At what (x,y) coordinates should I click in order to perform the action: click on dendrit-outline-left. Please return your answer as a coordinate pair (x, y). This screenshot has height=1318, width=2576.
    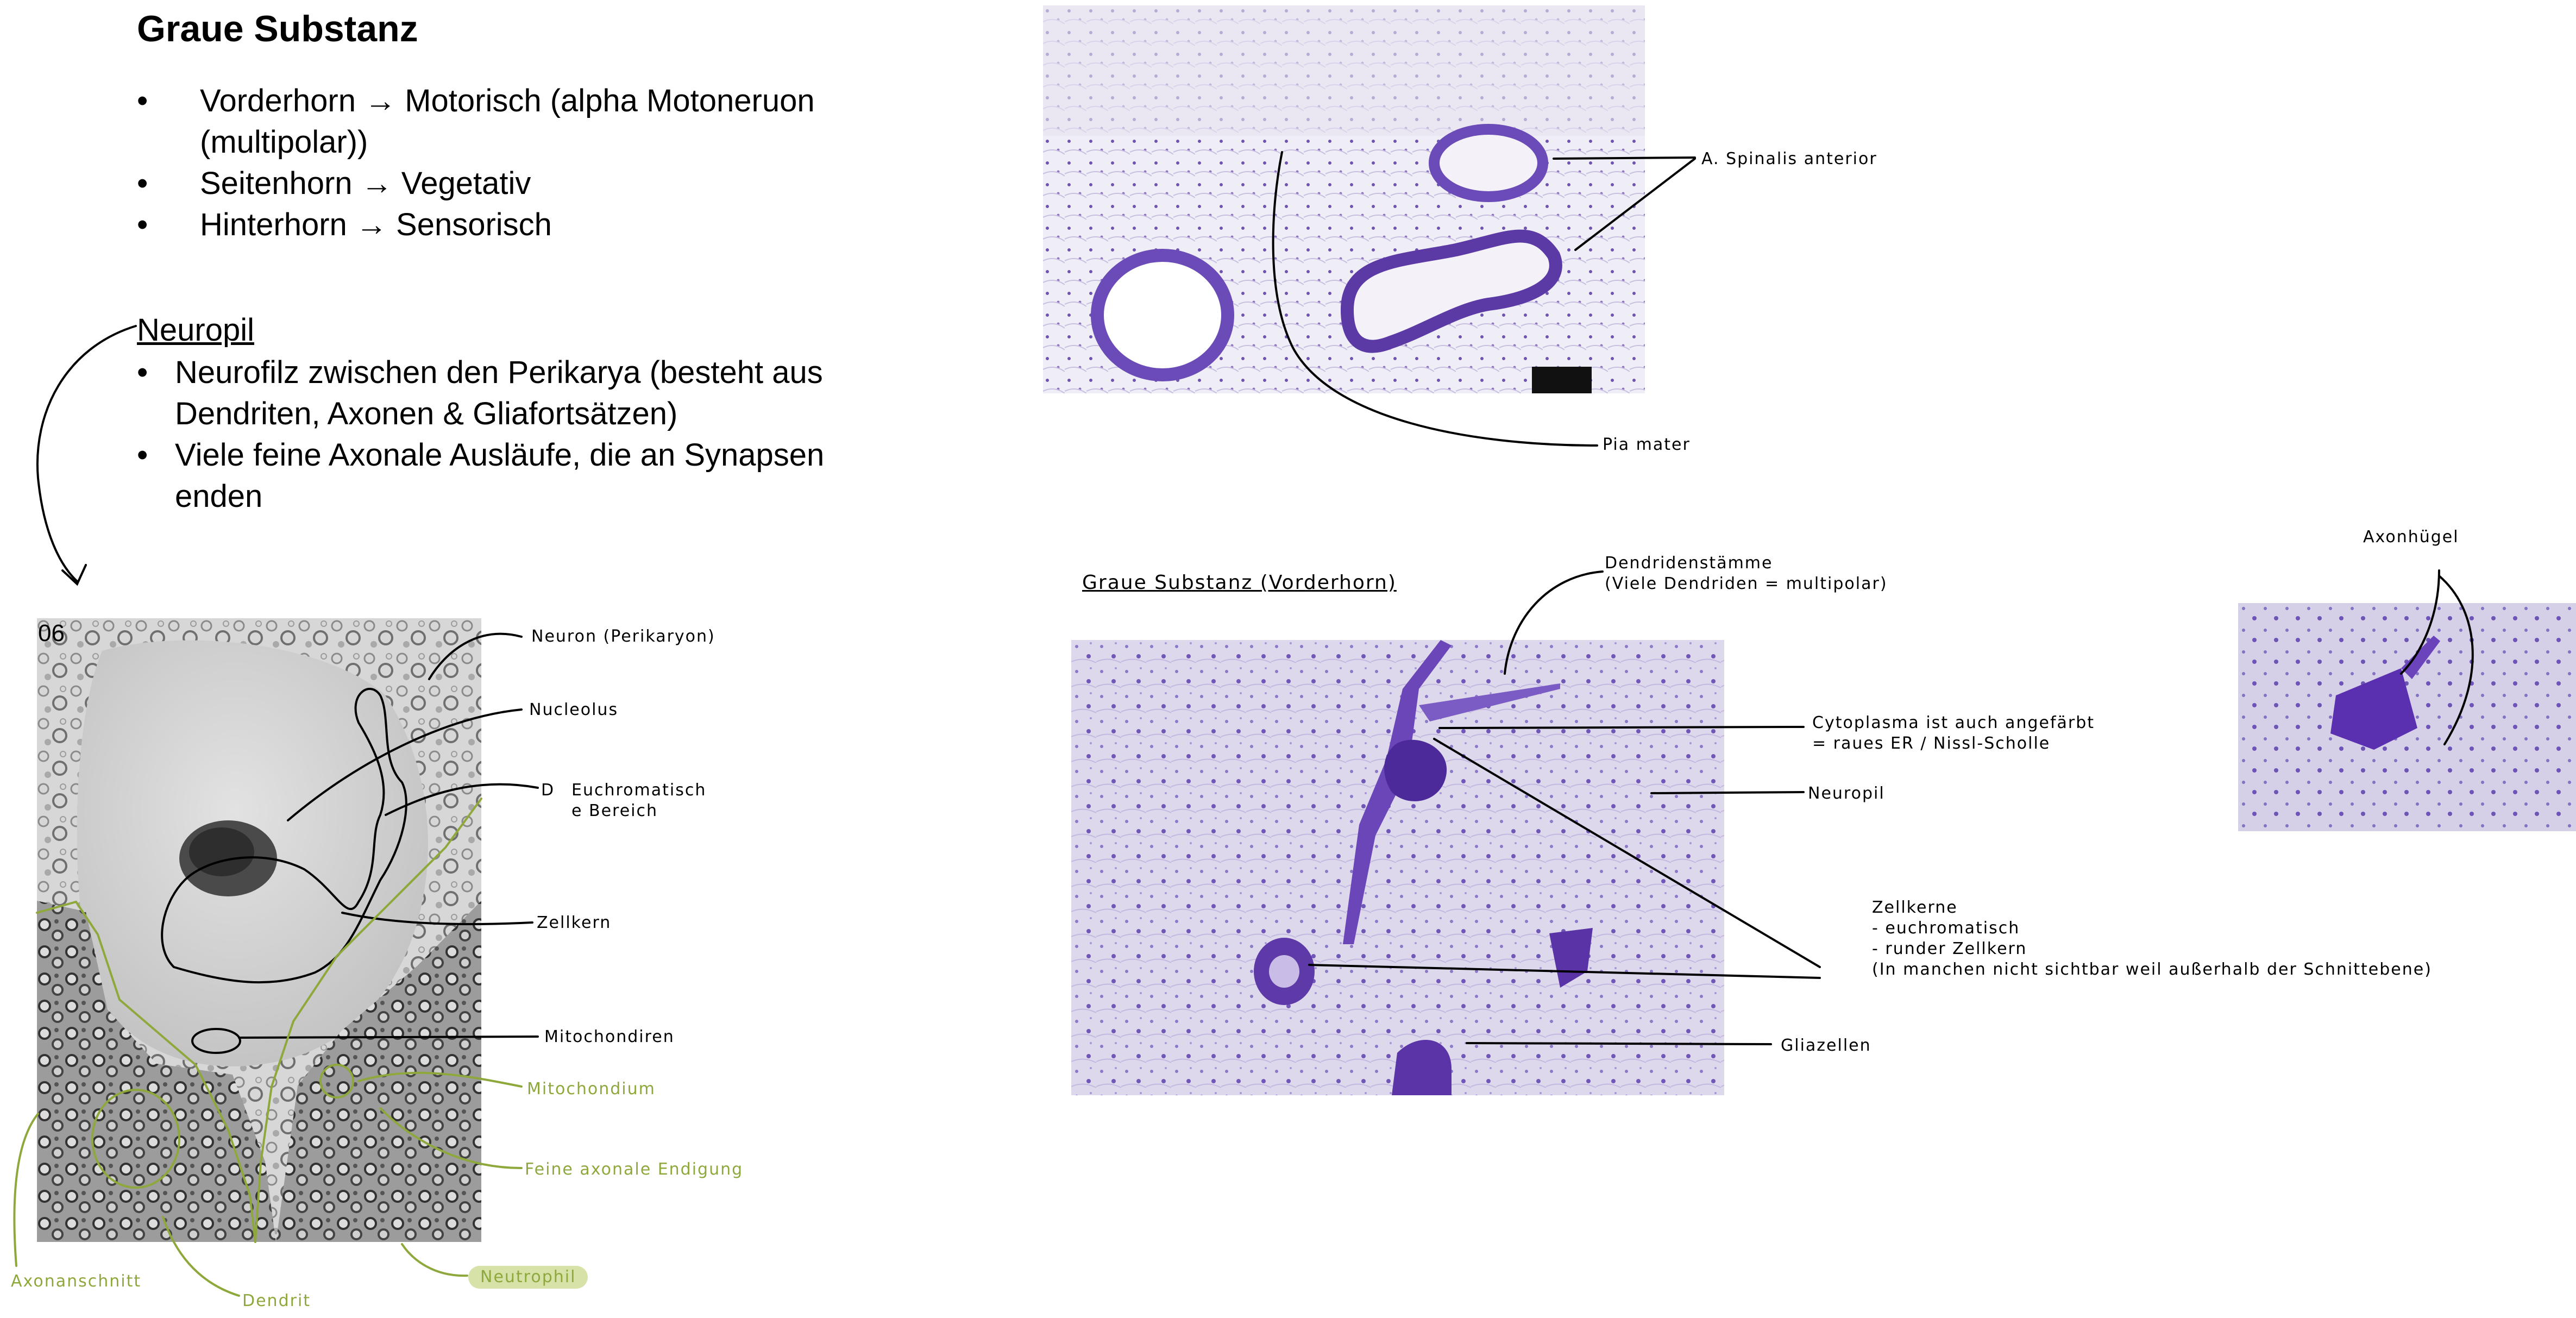
    Looking at the image, I should click on (146, 1071).